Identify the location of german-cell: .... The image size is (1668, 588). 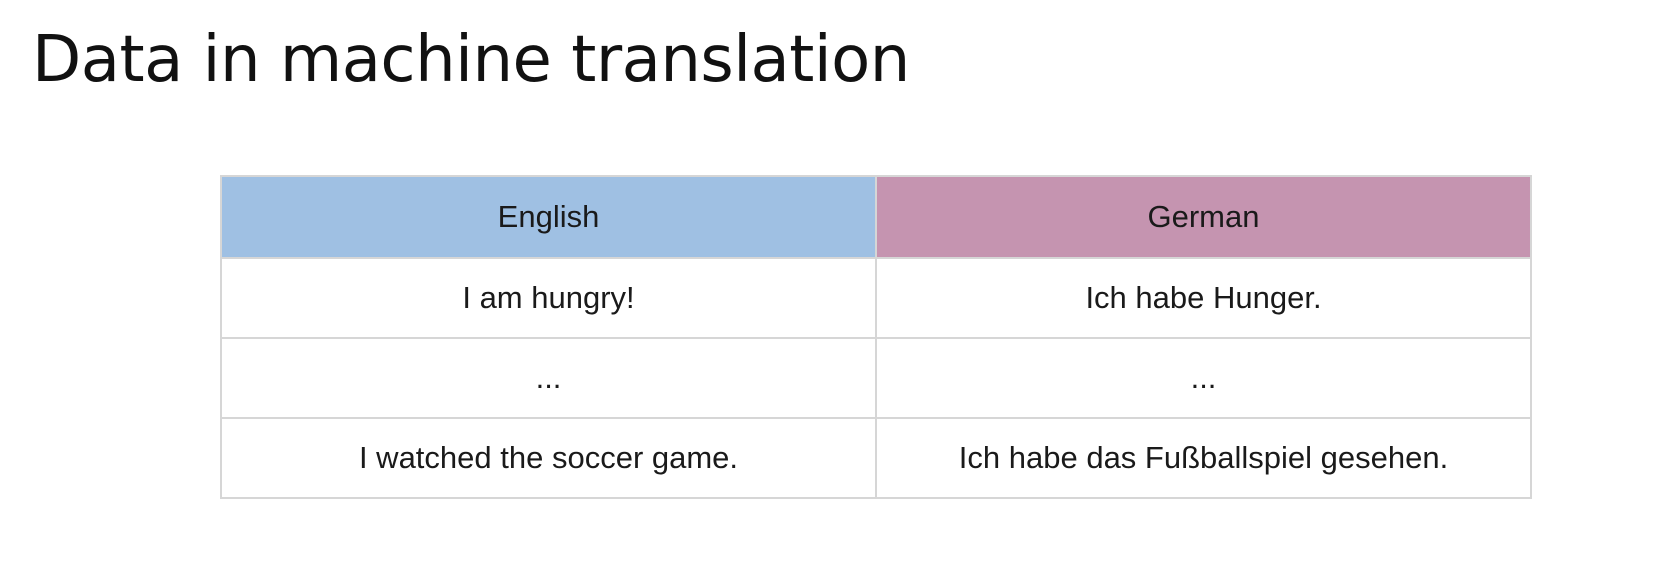
(1203, 378).